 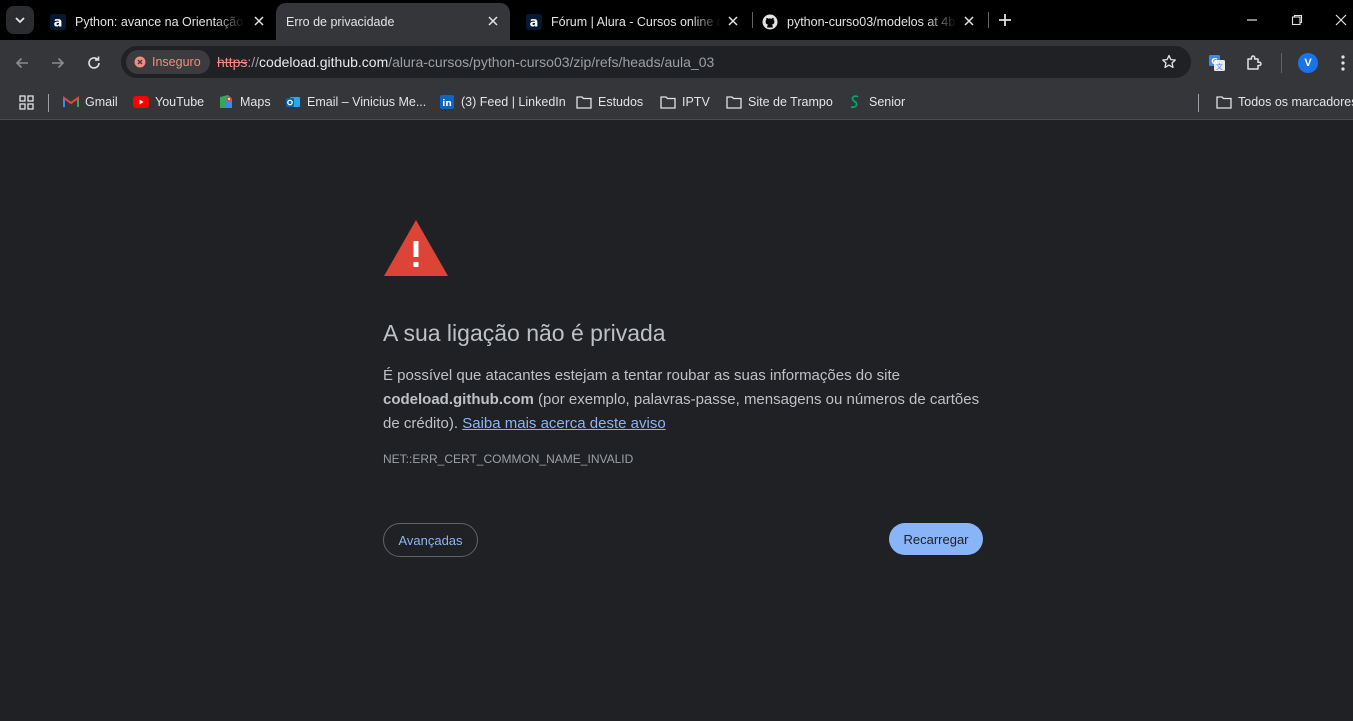 I want to click on bookmark-folder-estudos: Estudos, so click(x=609, y=102).